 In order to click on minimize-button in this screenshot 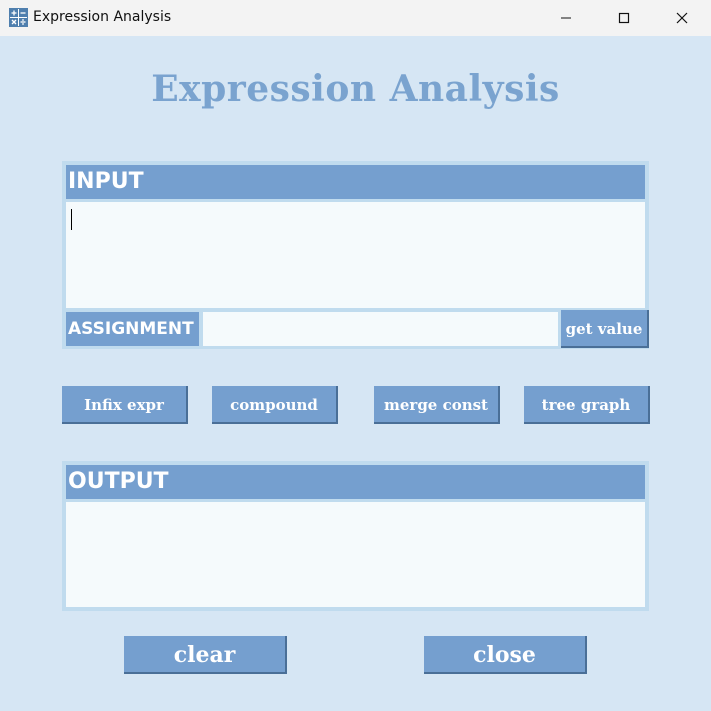, I will do `click(566, 18)`.